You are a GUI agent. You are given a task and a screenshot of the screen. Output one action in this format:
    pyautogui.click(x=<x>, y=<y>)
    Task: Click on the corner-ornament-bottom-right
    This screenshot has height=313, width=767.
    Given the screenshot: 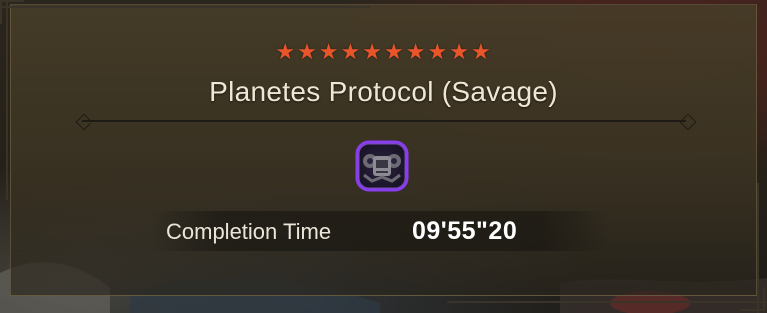 What is the action you would take?
    pyautogui.click(x=753, y=299)
    